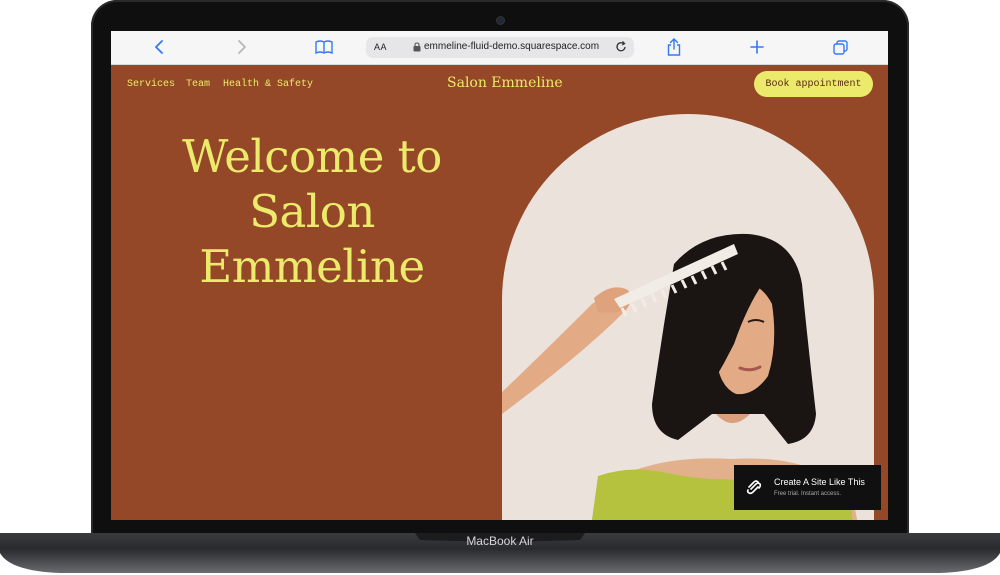 This screenshot has height=575, width=1000. What do you see at coordinates (324, 47) in the screenshot?
I see `book-icon` at bounding box center [324, 47].